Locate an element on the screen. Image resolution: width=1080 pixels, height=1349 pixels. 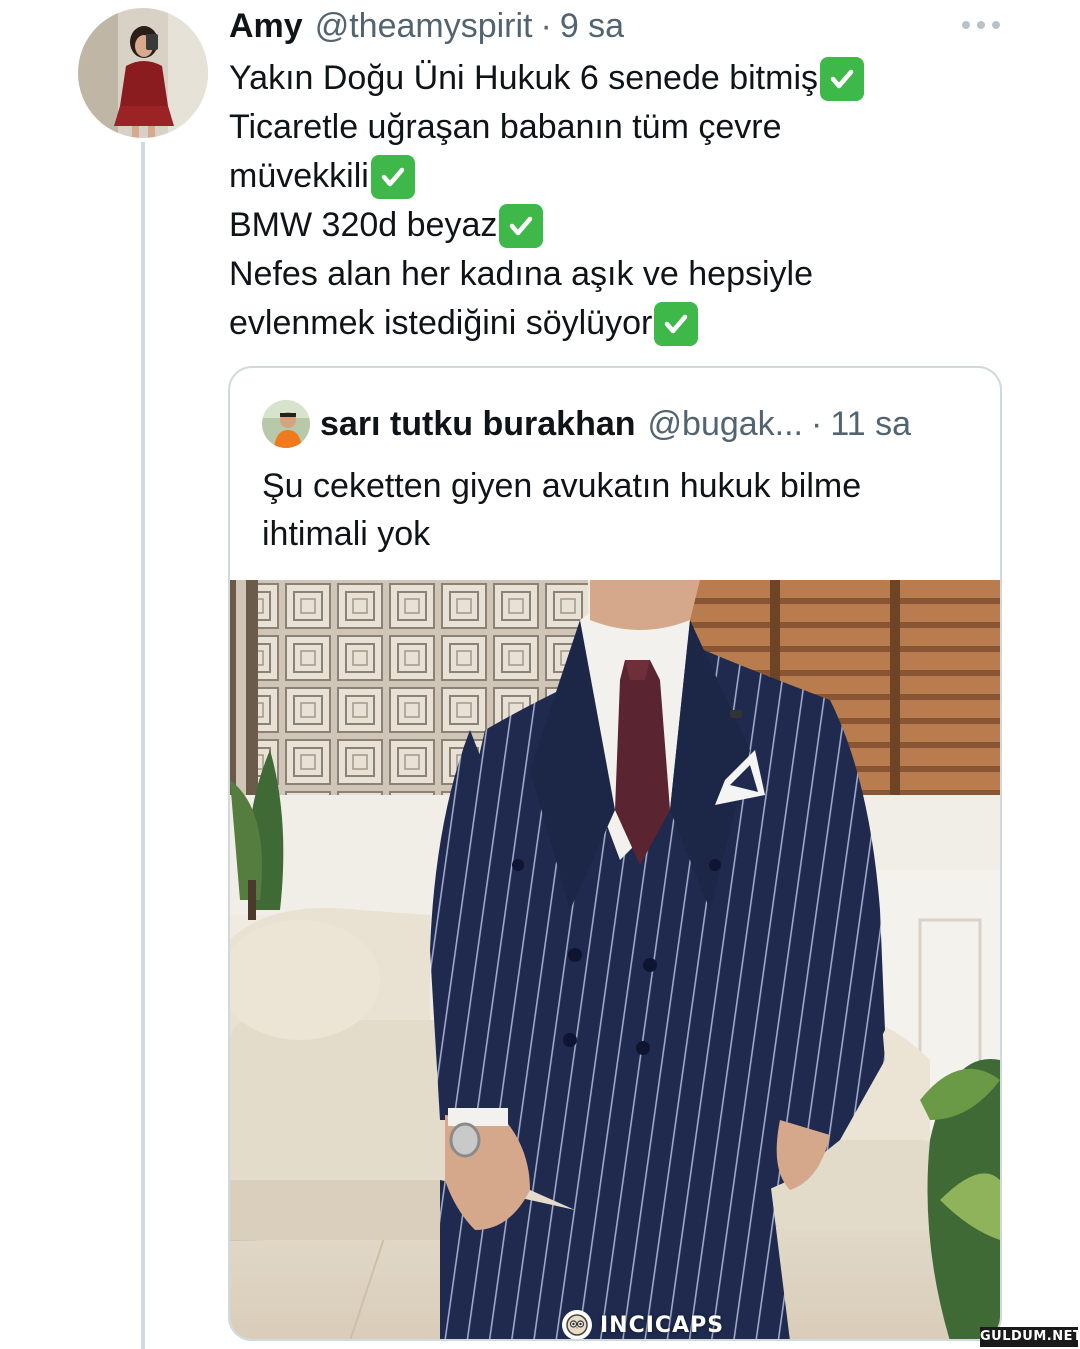
tweet-line-text: Nefes alan her kadına aşık ve hepsiyle is located at coordinates (521, 274).